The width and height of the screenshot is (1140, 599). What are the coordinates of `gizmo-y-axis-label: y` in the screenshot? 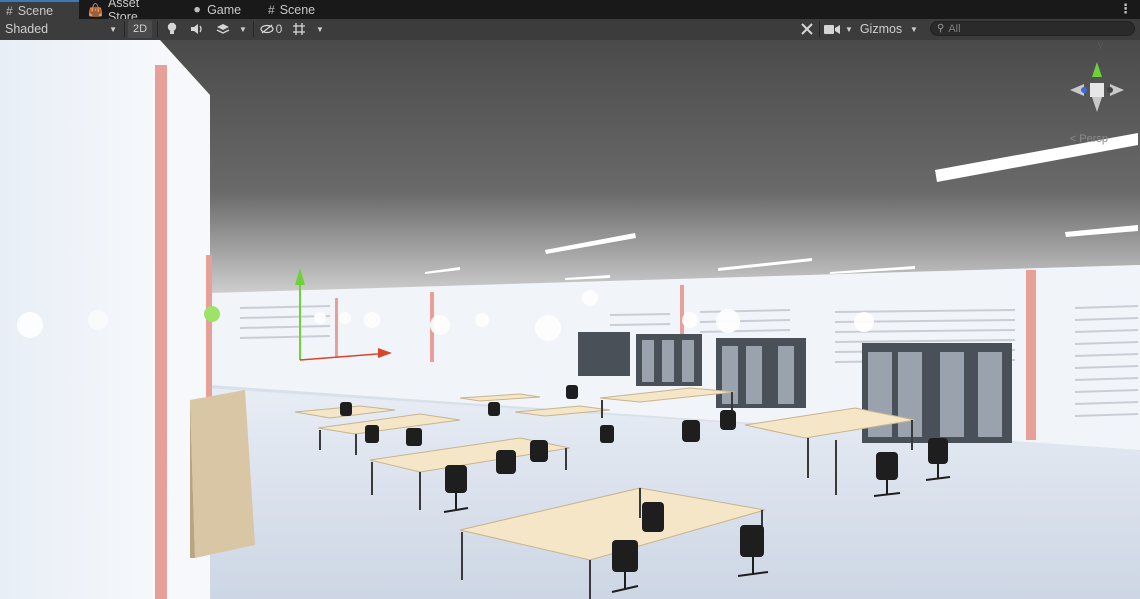 It's located at (1100, 45).